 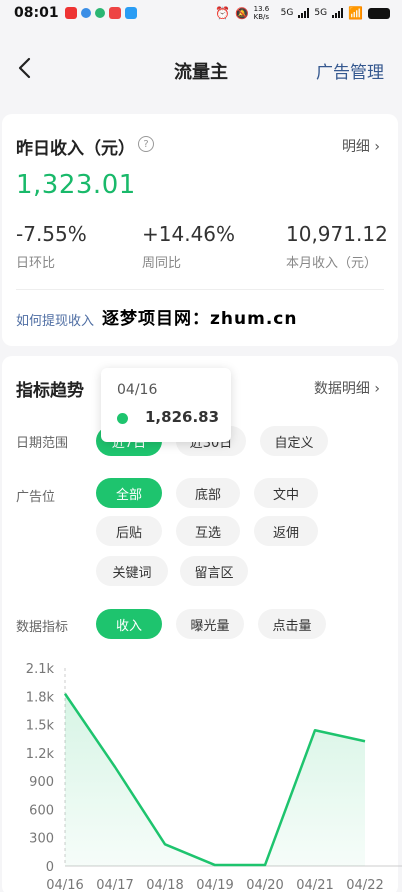 I want to click on y-tick-label: 900, so click(x=41, y=782).